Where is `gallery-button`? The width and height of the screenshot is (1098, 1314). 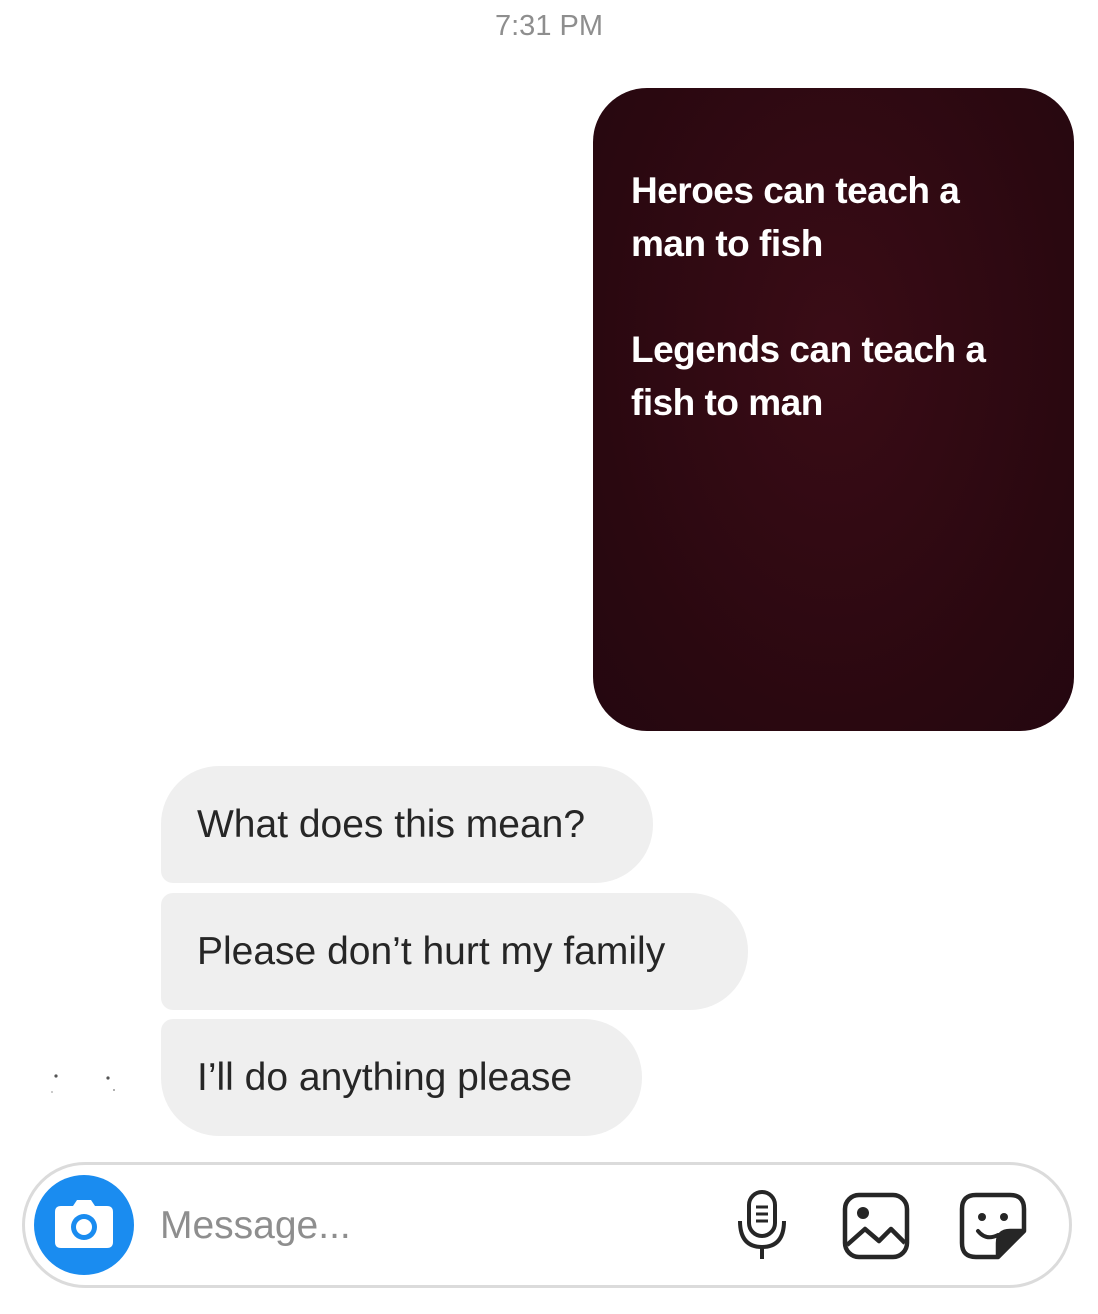
gallery-button is located at coordinates (876, 1226).